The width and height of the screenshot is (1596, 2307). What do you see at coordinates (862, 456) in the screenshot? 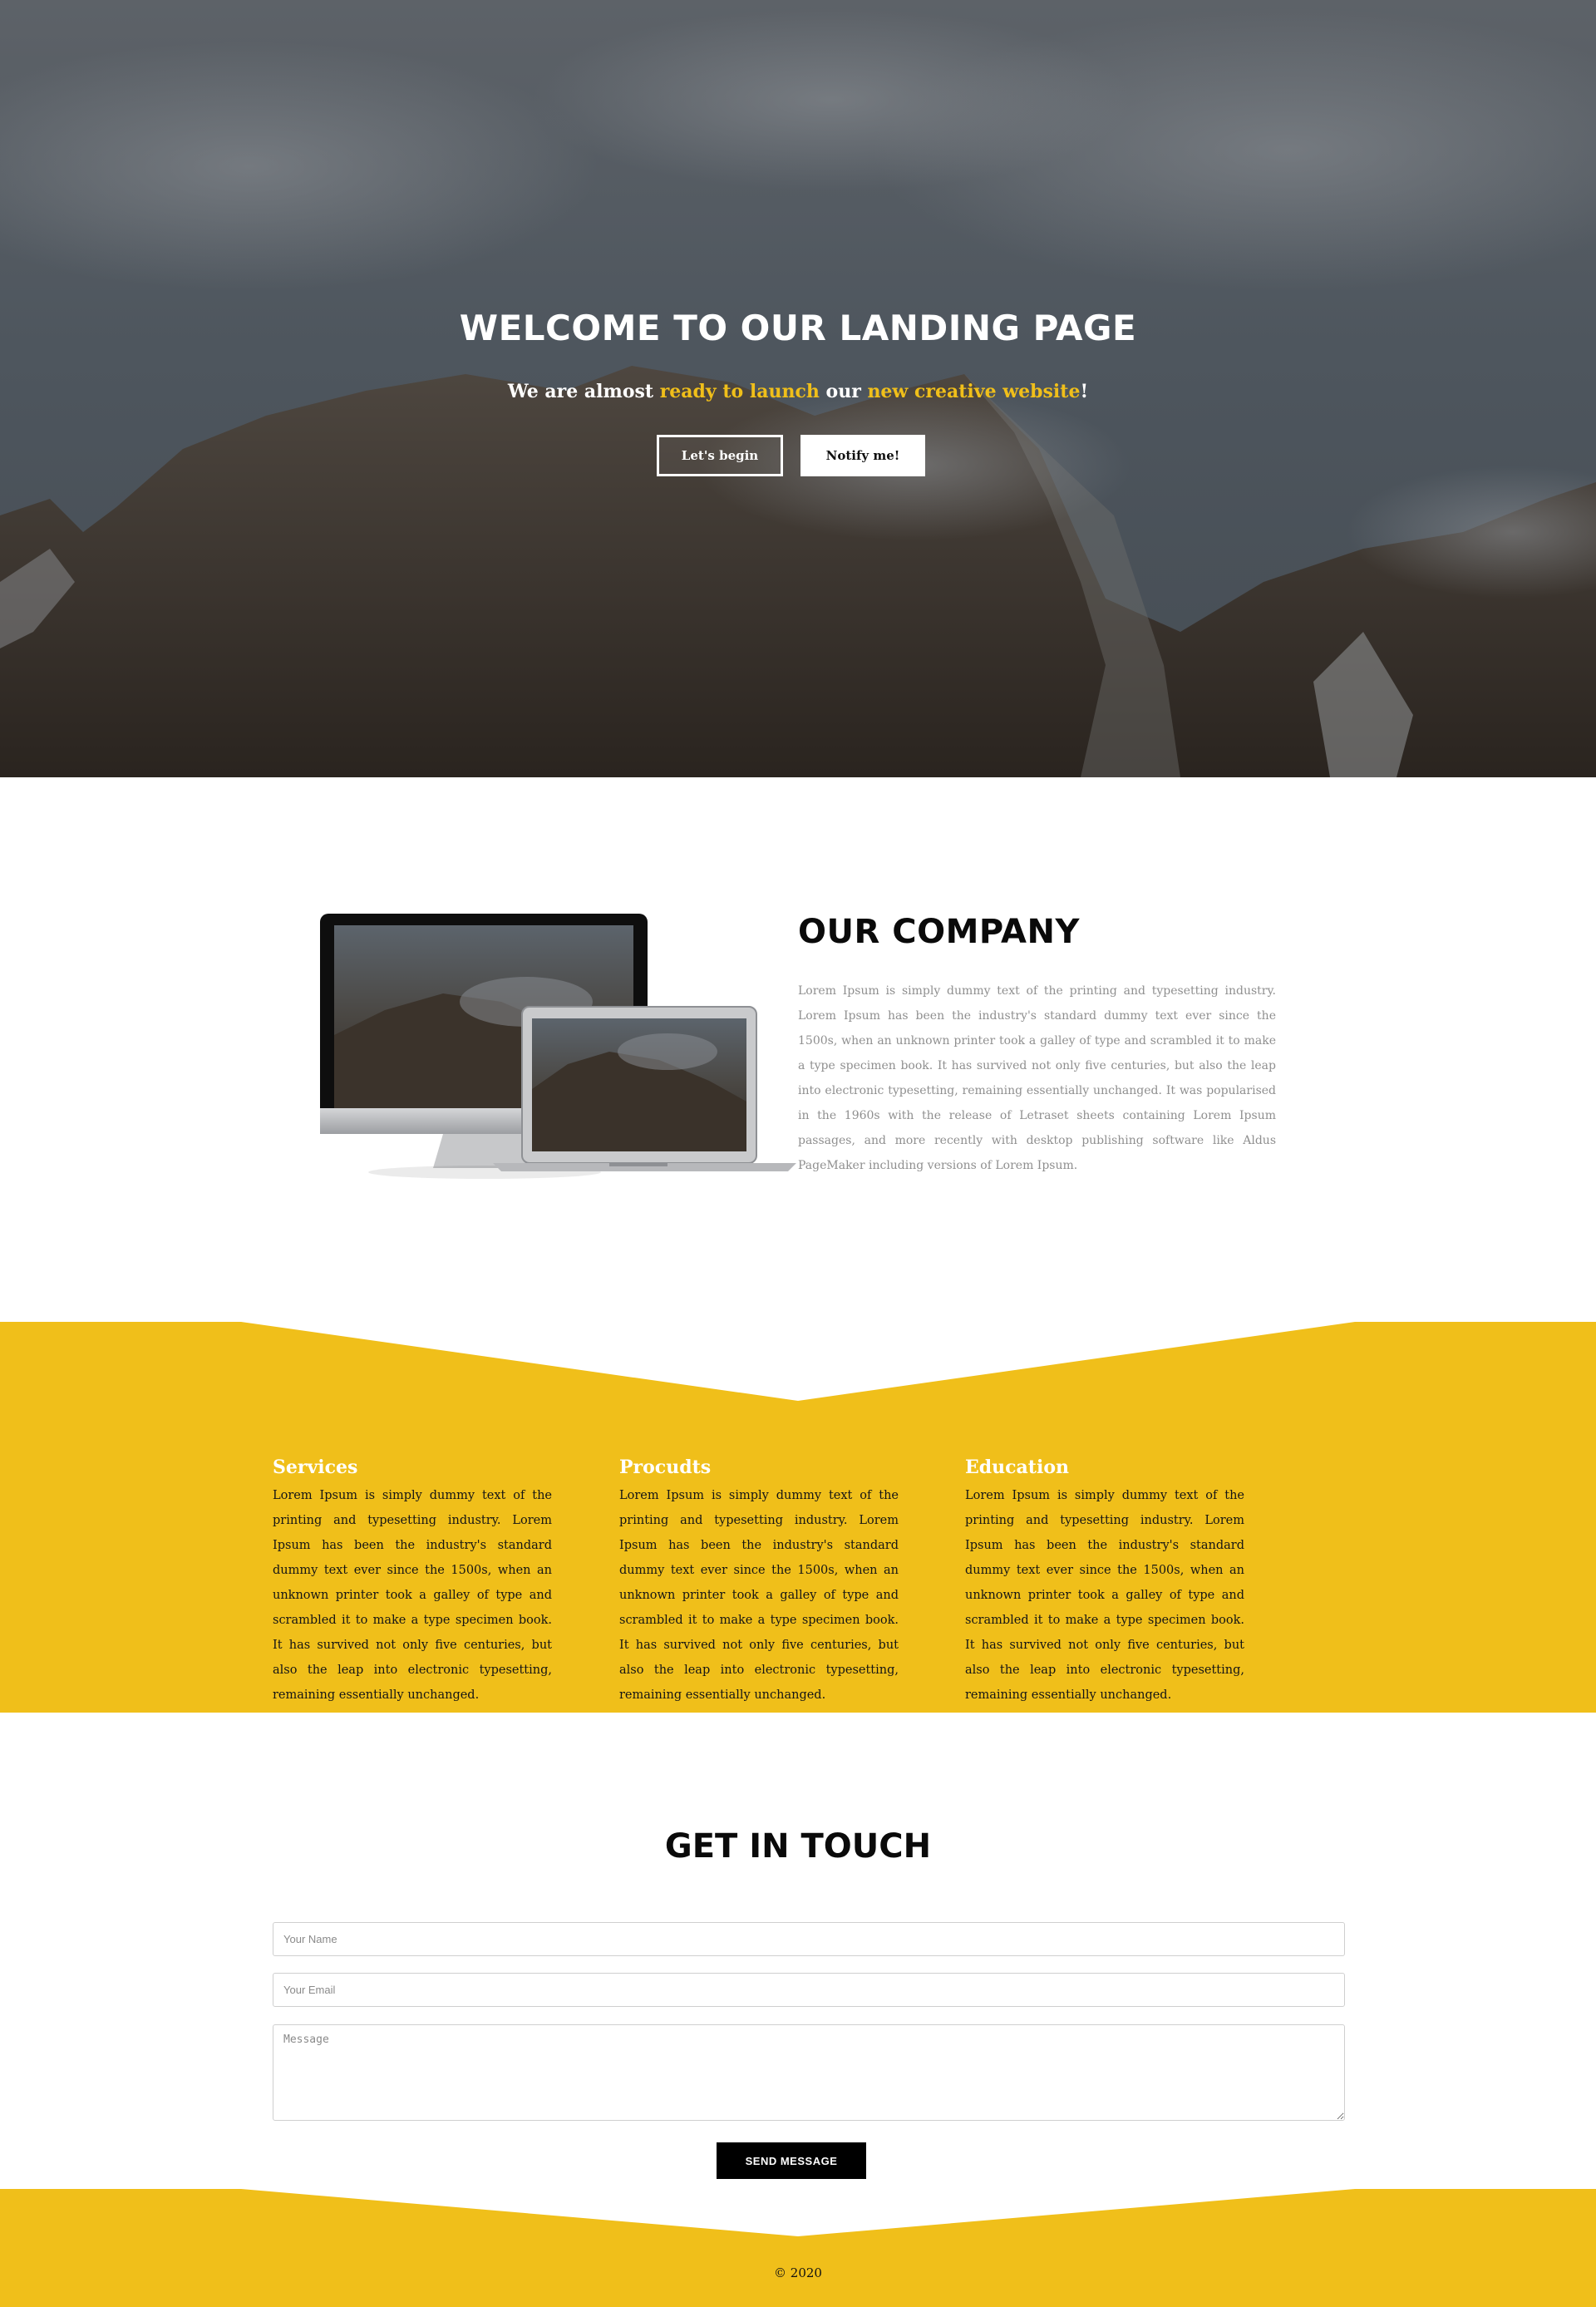
I see `notify-me-button: Notify me!` at bounding box center [862, 456].